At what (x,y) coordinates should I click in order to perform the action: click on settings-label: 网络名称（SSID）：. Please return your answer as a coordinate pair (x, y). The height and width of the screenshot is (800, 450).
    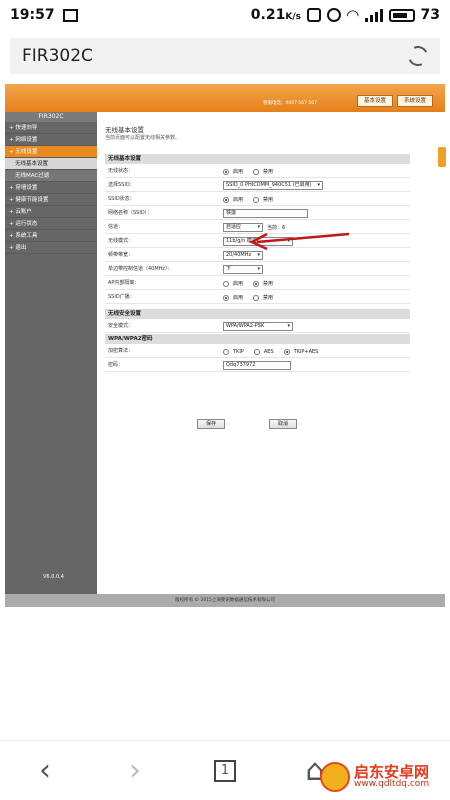
    Looking at the image, I should click on (130, 213).